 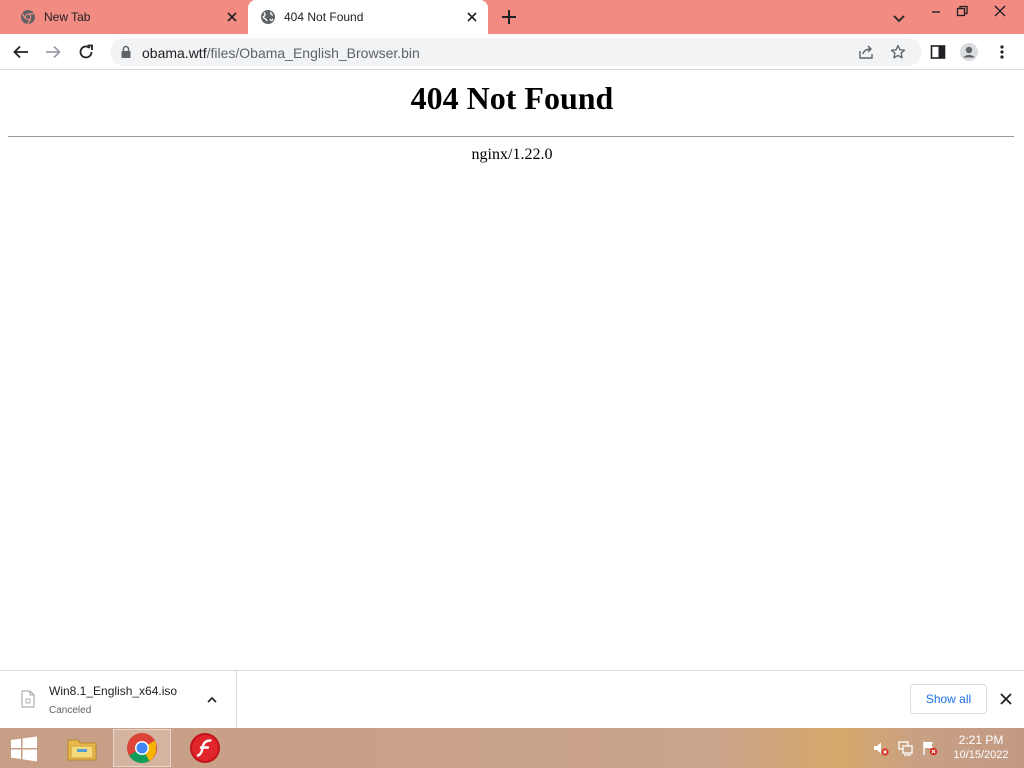 I want to click on new-tab-button, so click(x=509, y=17).